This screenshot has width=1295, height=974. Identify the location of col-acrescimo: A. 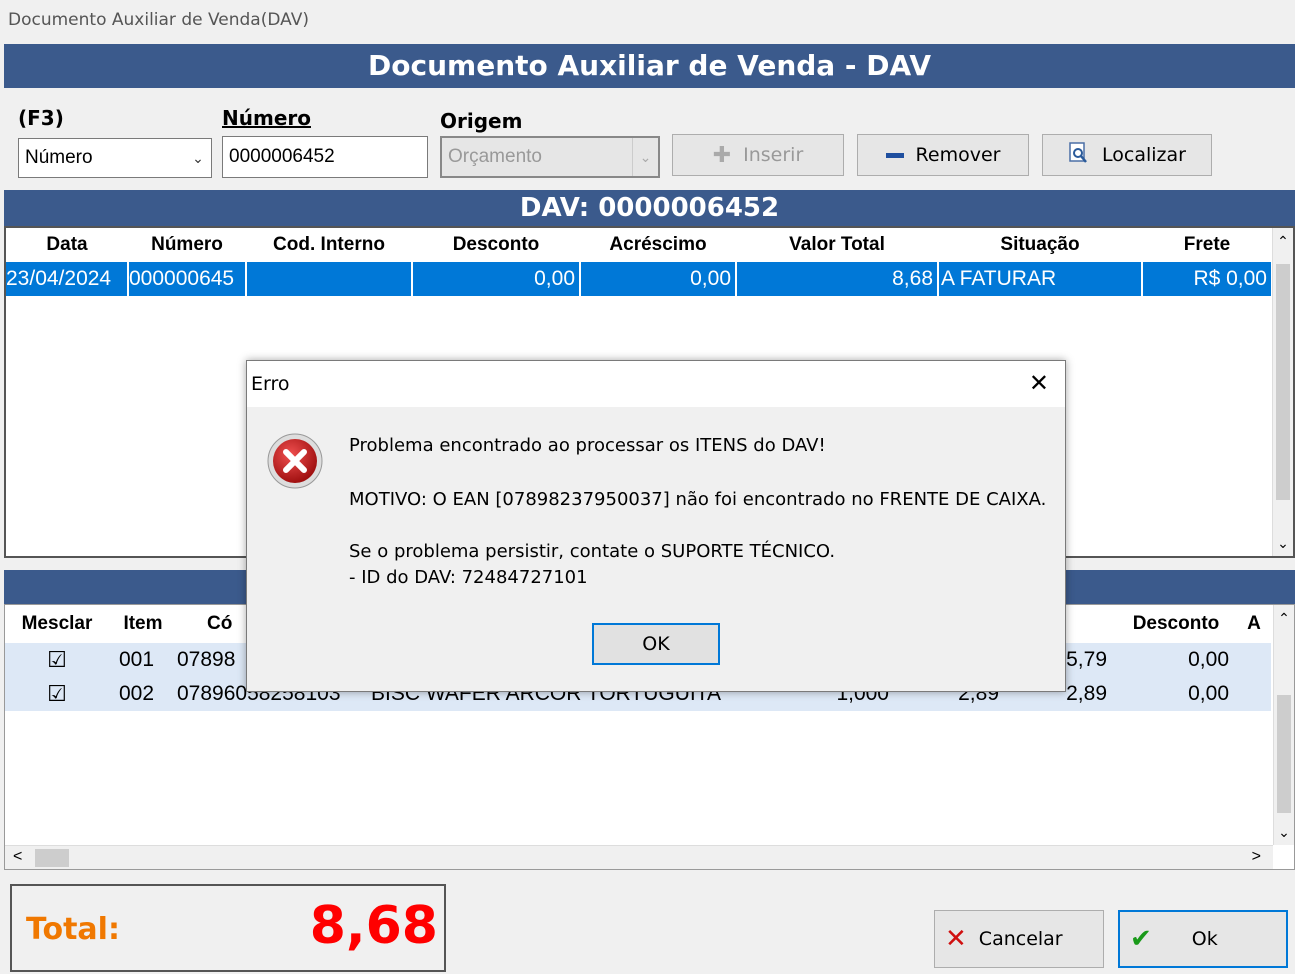
(1254, 624).